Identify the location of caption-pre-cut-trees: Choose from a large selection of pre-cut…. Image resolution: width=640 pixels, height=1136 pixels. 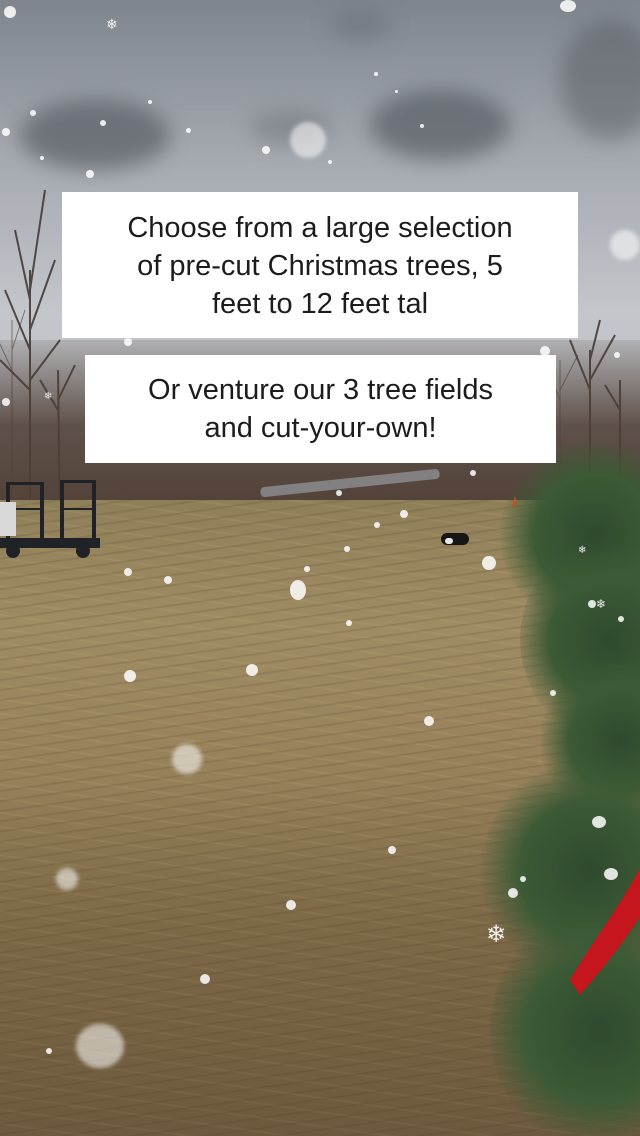
(320, 265).